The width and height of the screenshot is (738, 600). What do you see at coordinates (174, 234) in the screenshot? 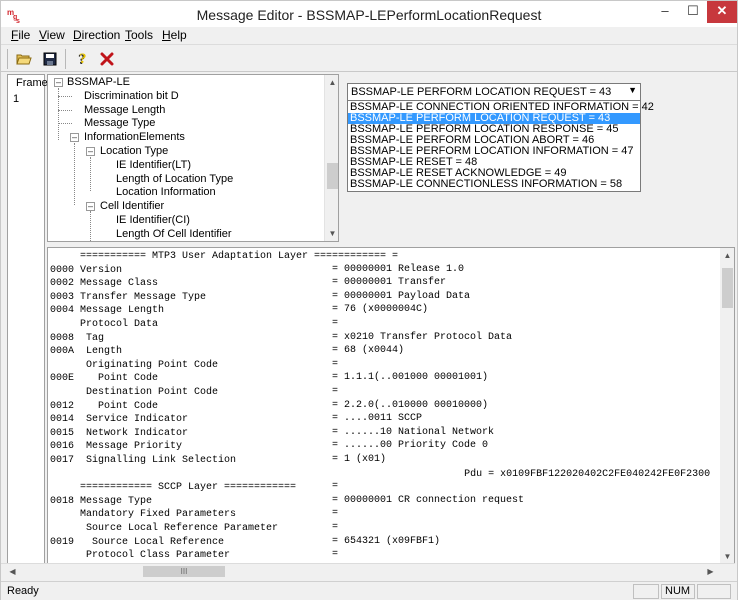
I see `tree-node-length-cell-identifier: Length Of Cell Identifier` at bounding box center [174, 234].